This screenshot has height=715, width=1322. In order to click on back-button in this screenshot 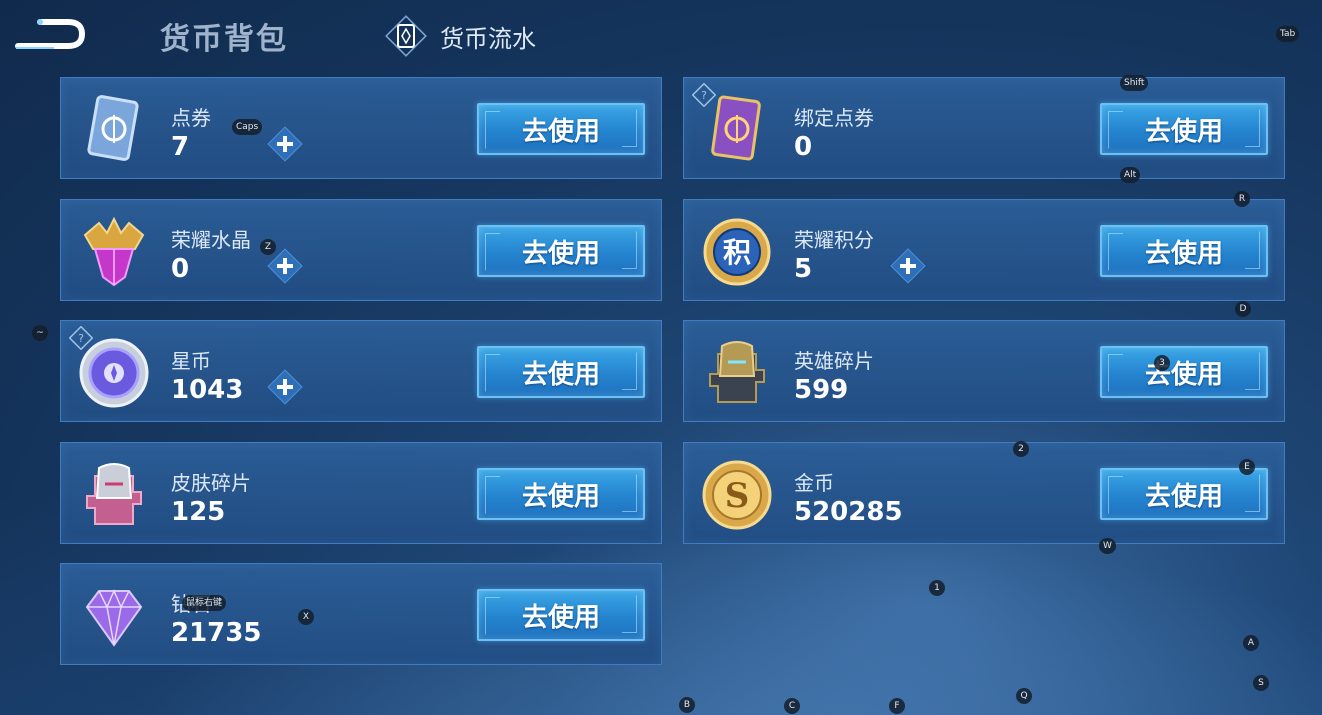, I will do `click(50, 34)`.